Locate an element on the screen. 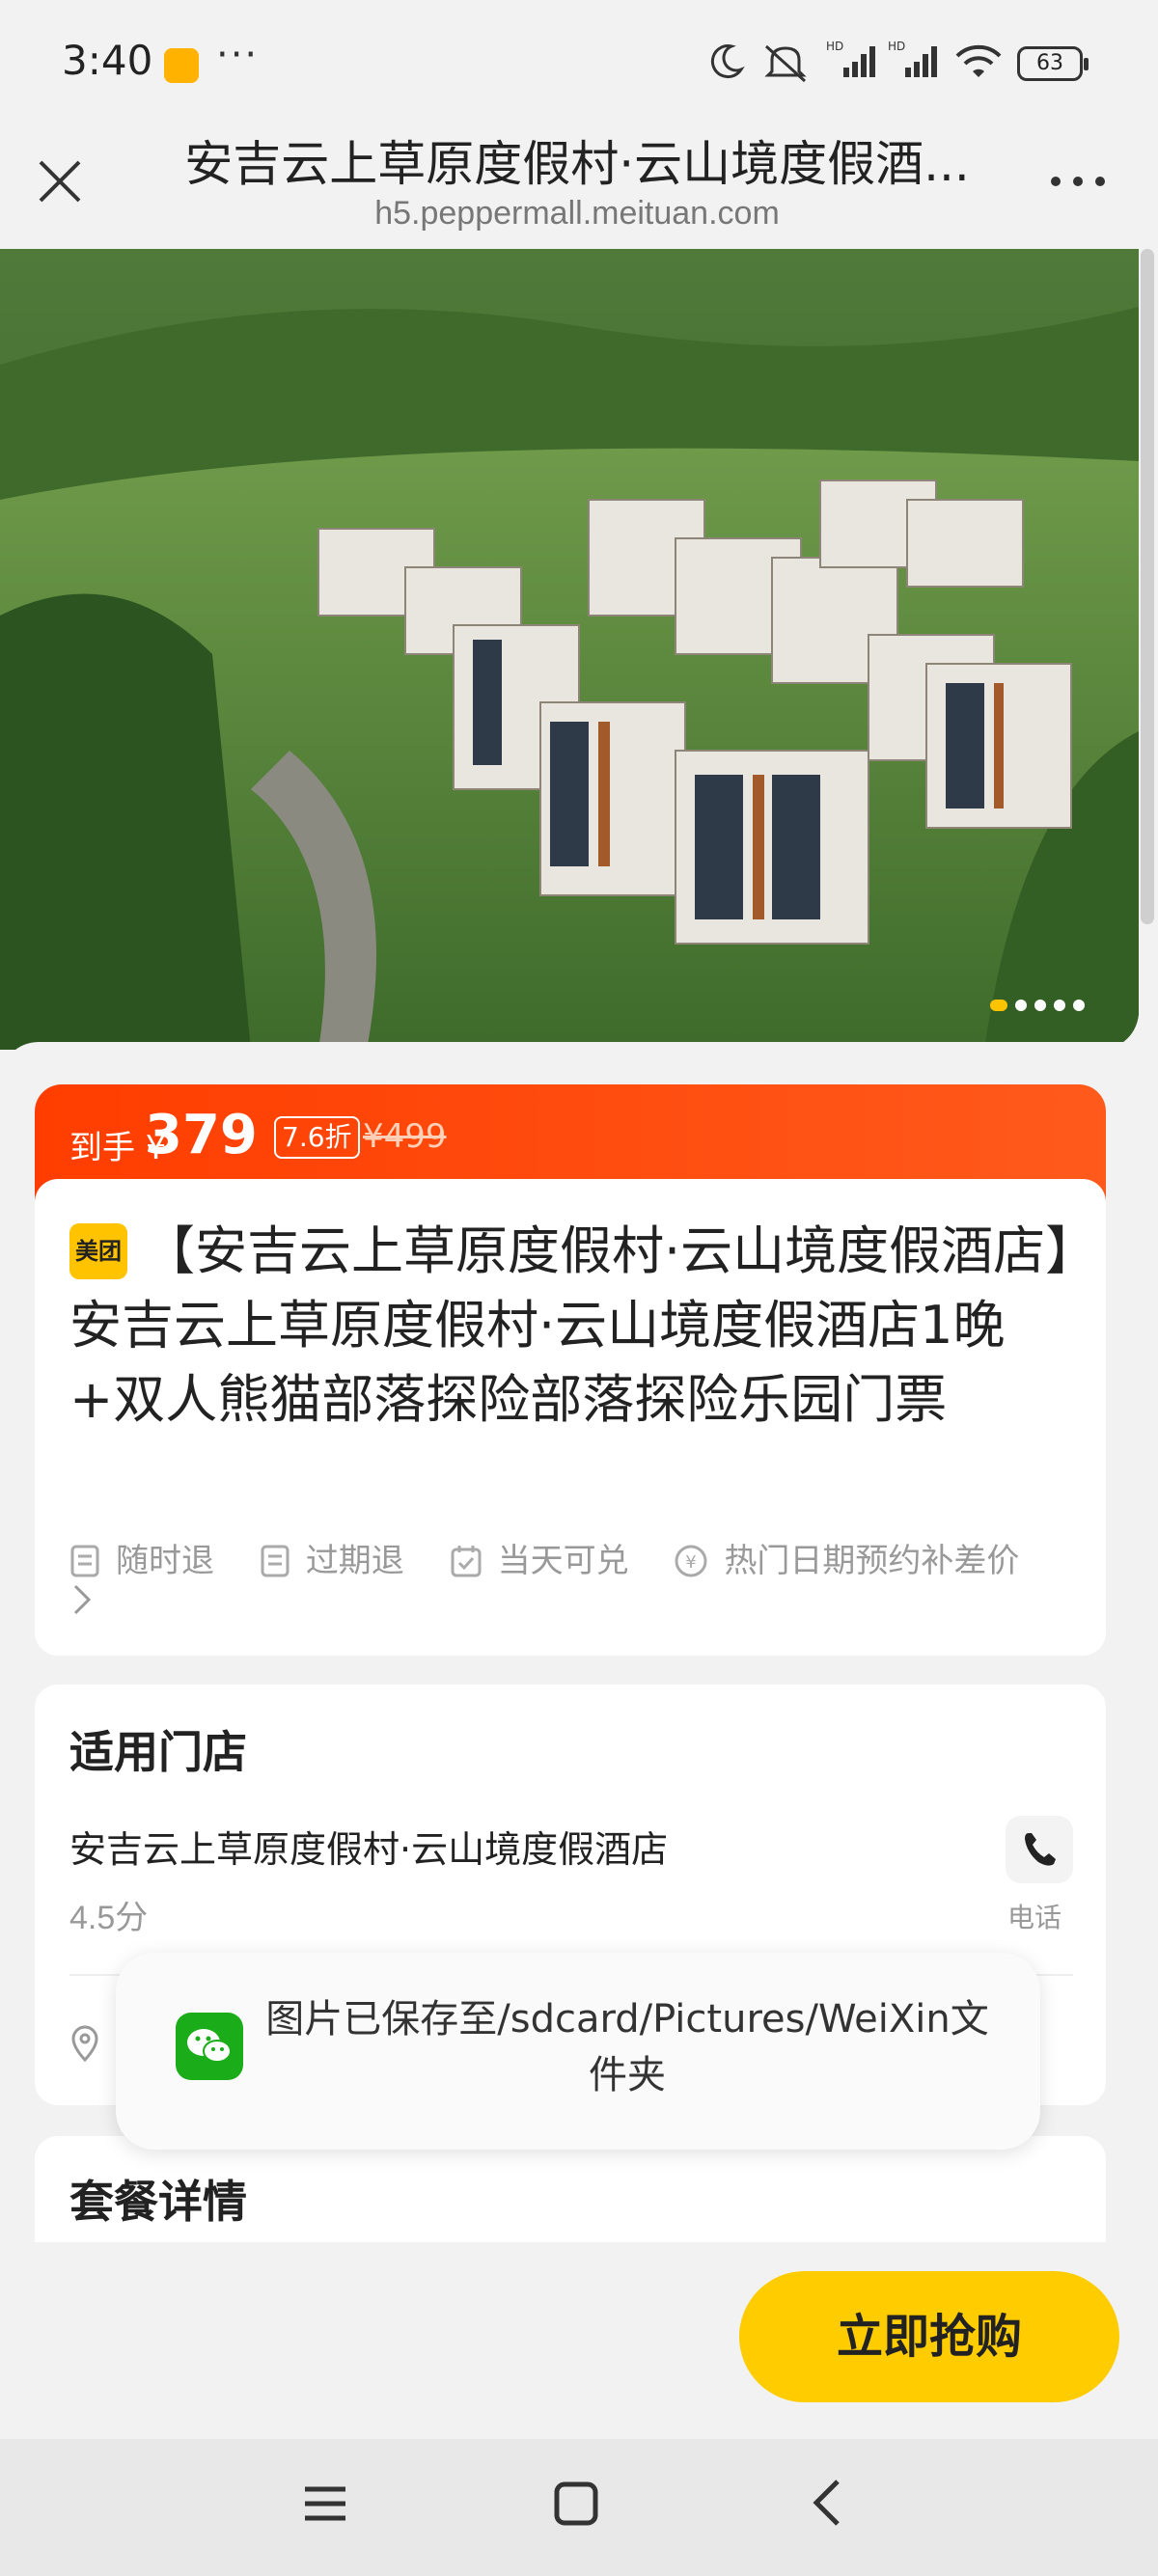 The width and height of the screenshot is (1158, 2576). status-time: 3:40 is located at coordinates (107, 60).